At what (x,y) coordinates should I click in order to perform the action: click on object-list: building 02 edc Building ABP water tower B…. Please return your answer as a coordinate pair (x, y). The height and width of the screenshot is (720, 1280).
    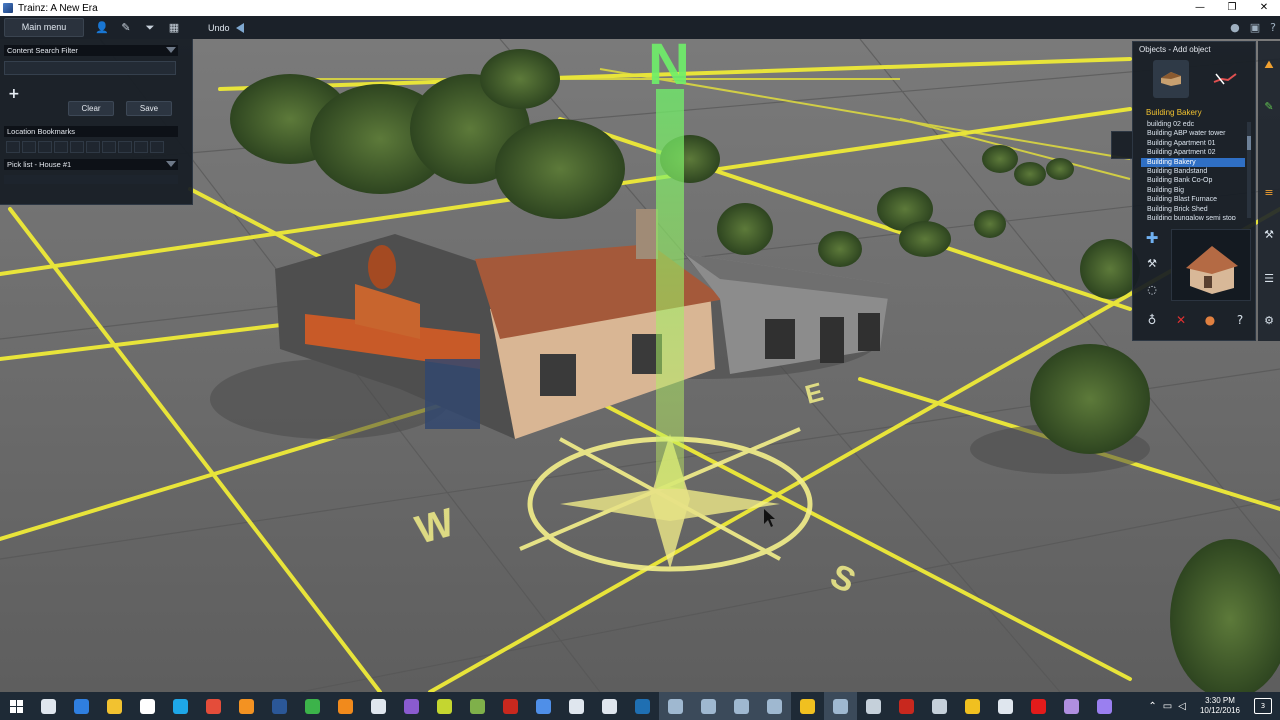
    Looking at the image, I should click on (1193, 170).